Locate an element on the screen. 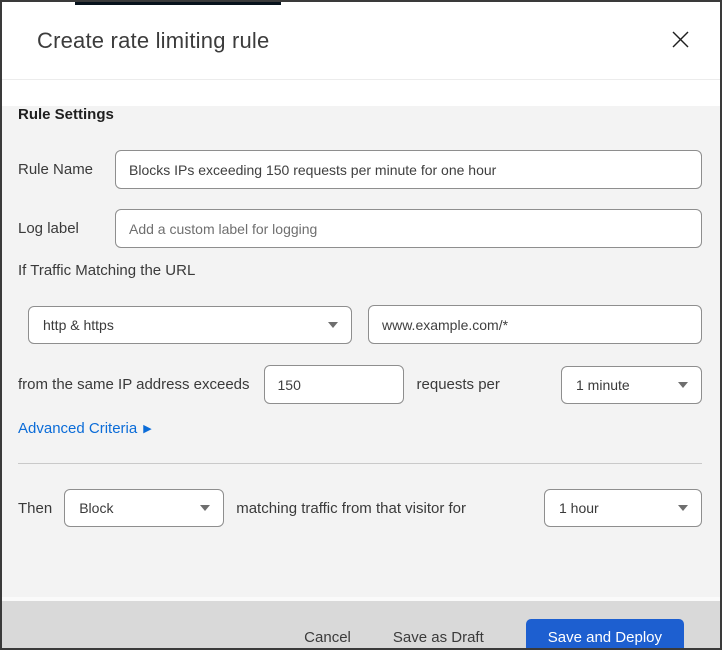 This screenshot has height=650, width=722. duration-select-value: 1 hour is located at coordinates (579, 508).